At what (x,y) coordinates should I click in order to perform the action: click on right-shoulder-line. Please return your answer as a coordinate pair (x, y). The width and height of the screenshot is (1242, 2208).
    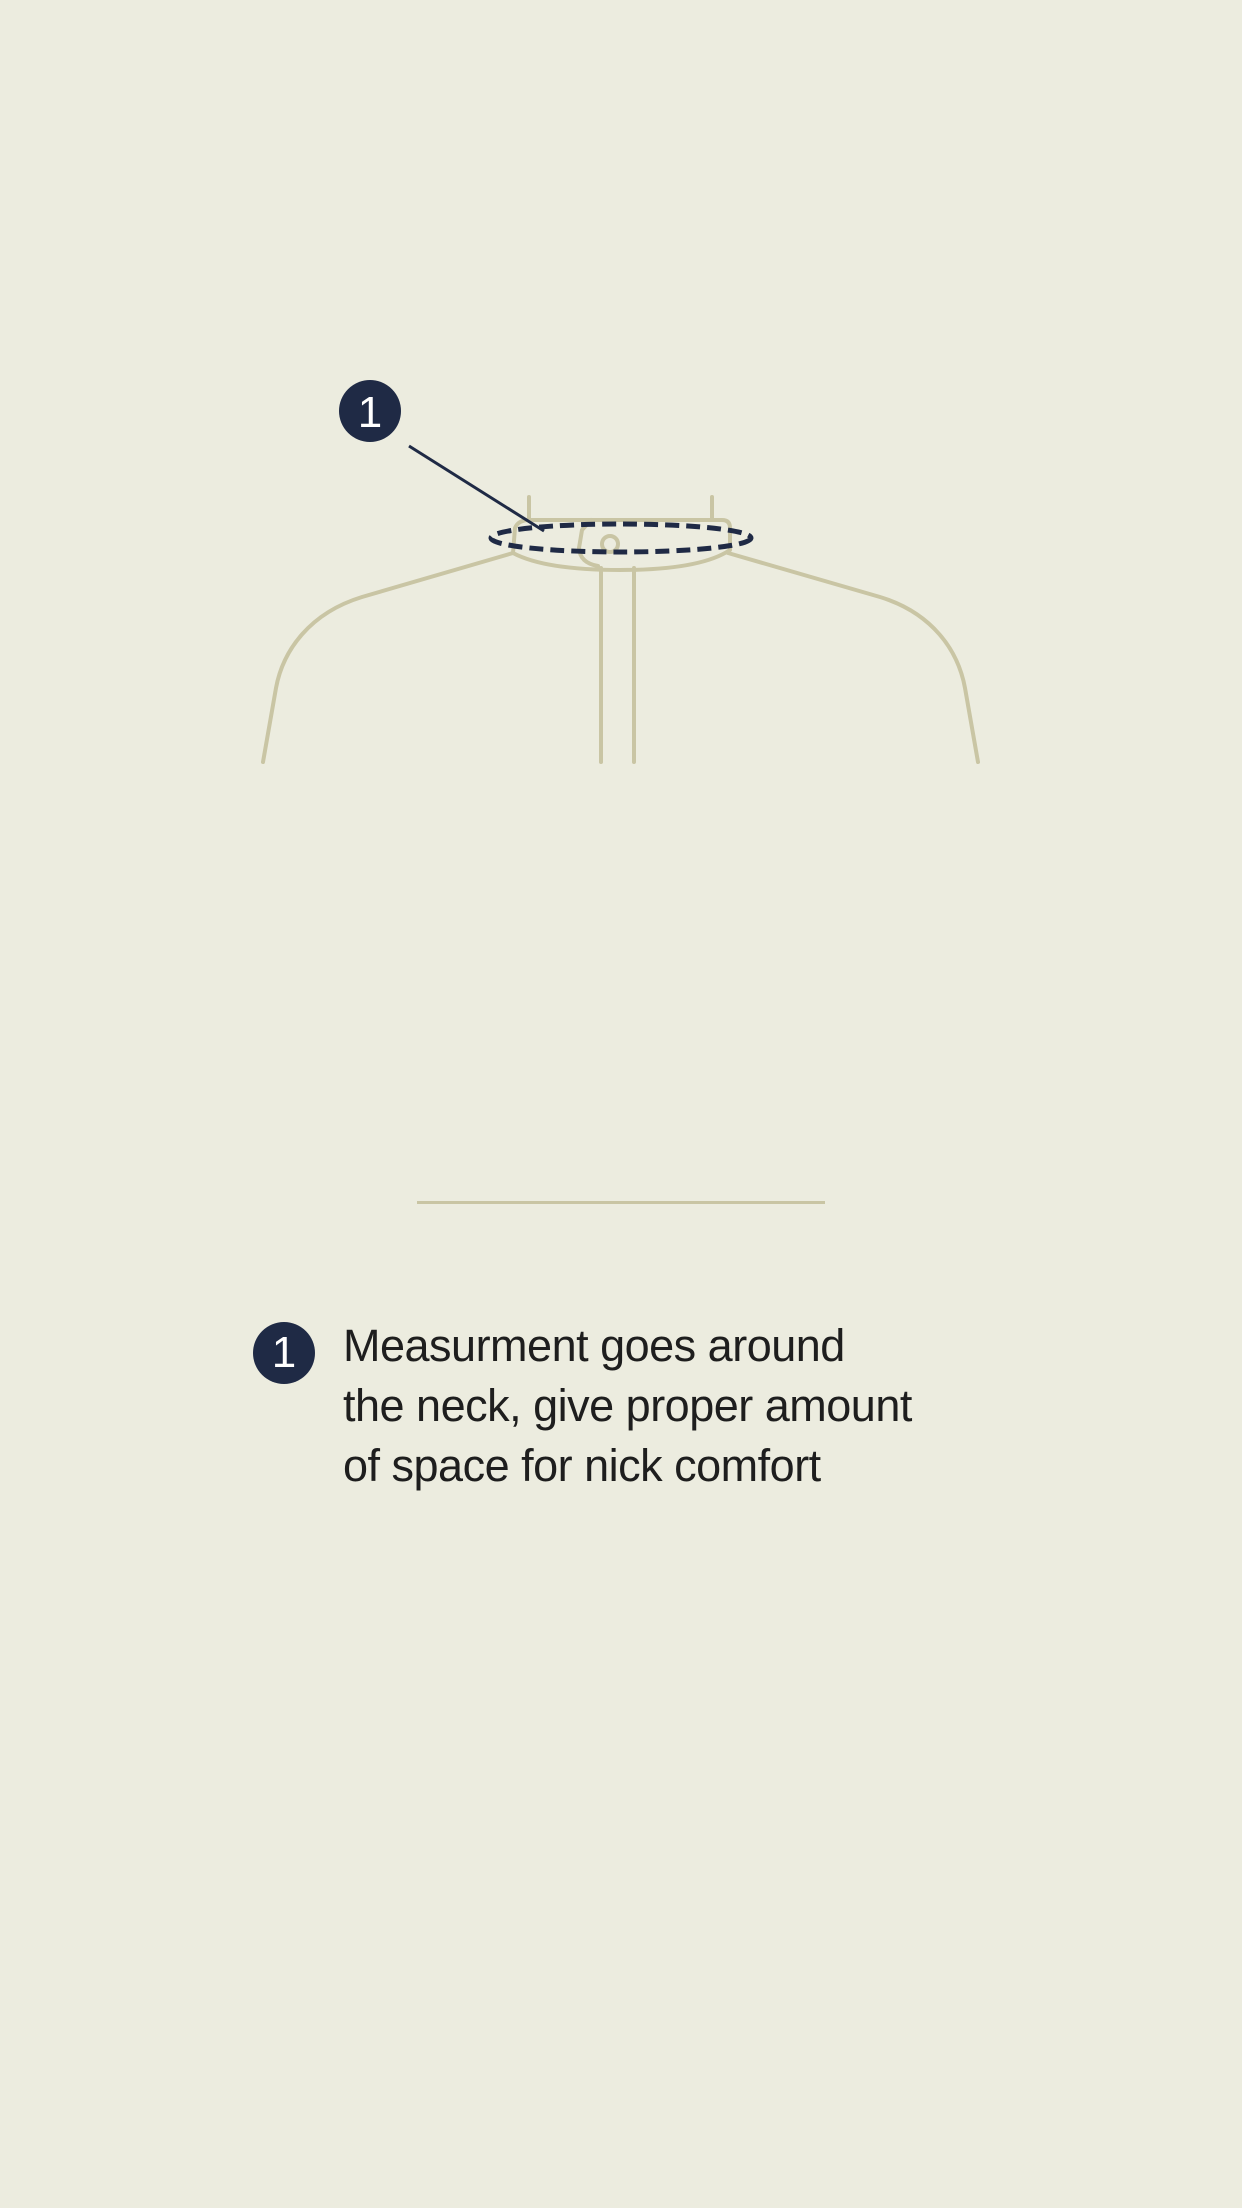
    Looking at the image, I should click on (853, 657).